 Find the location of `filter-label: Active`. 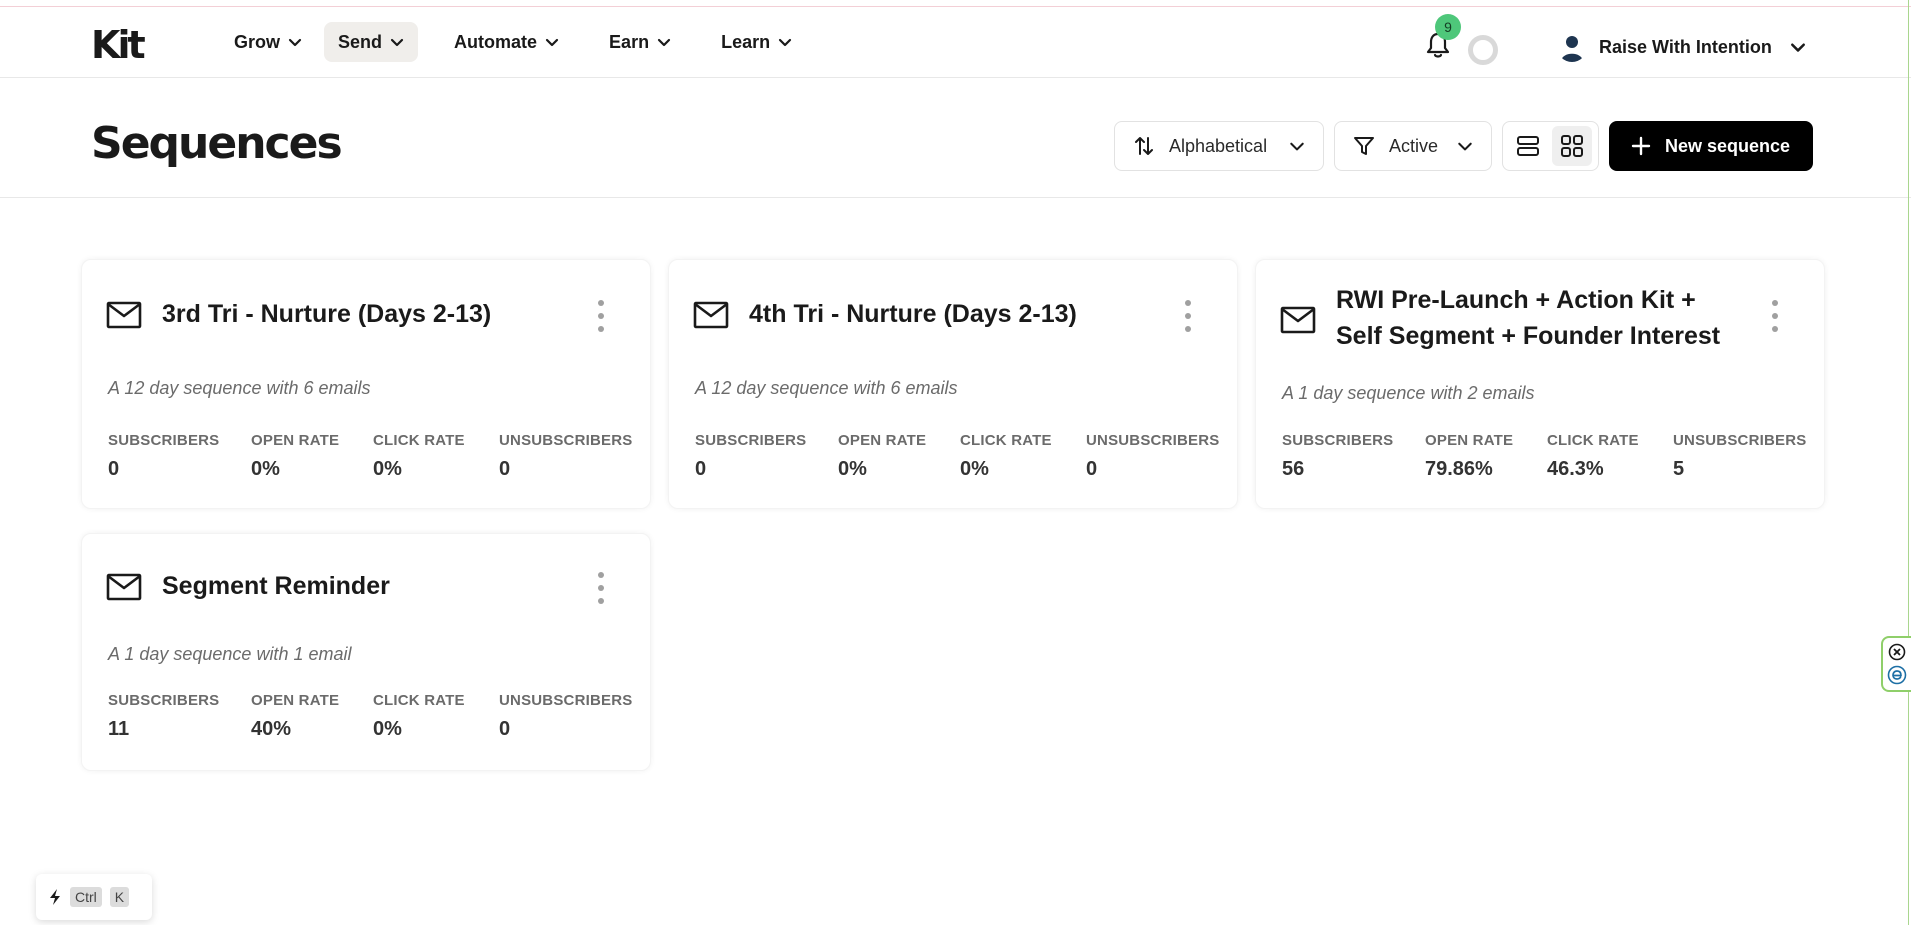

filter-label: Active is located at coordinates (1414, 145).